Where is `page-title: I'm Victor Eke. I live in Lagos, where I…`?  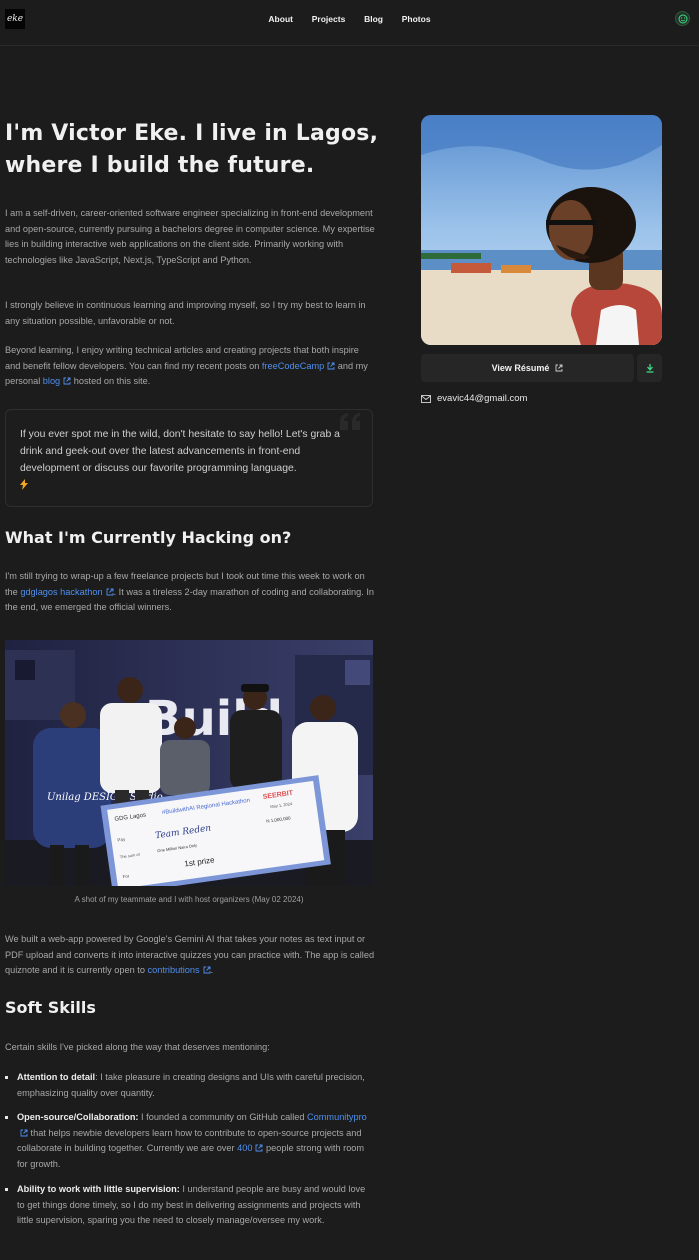
page-title: I'm Victor Eke. I live in Lagos, where I… is located at coordinates (192, 149).